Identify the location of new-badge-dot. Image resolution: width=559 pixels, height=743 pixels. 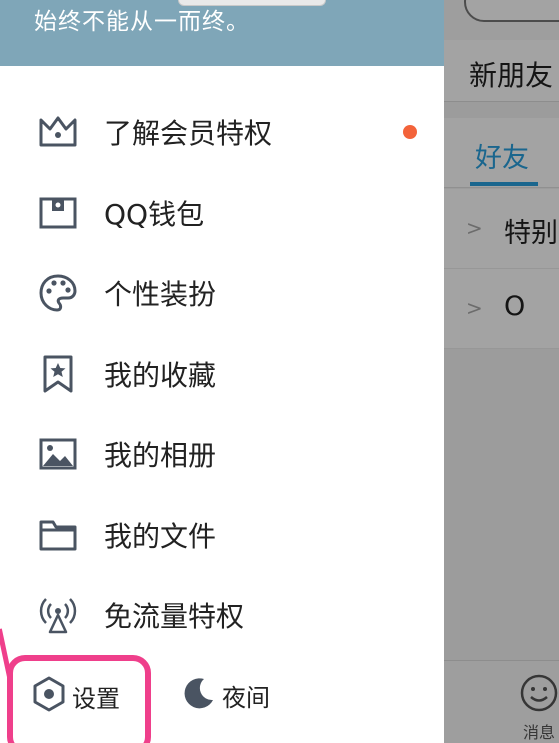
(410, 132).